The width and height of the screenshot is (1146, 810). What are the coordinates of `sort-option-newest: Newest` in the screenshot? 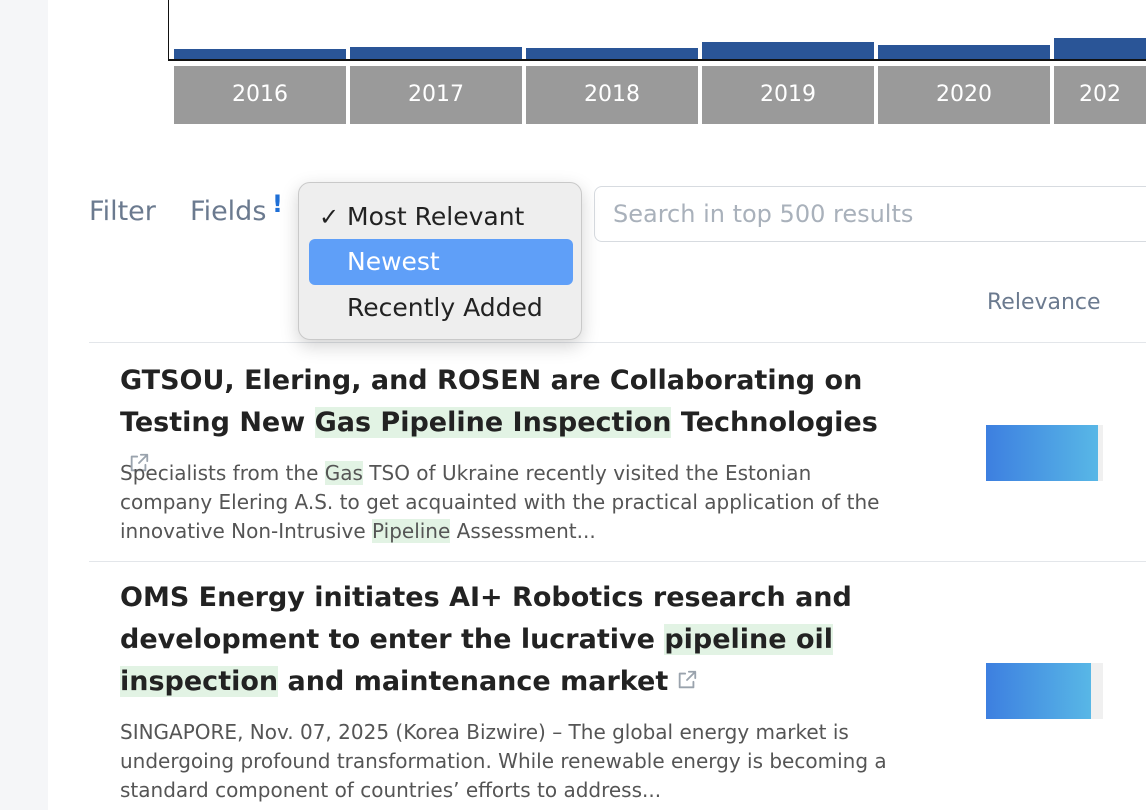 It's located at (441, 262).